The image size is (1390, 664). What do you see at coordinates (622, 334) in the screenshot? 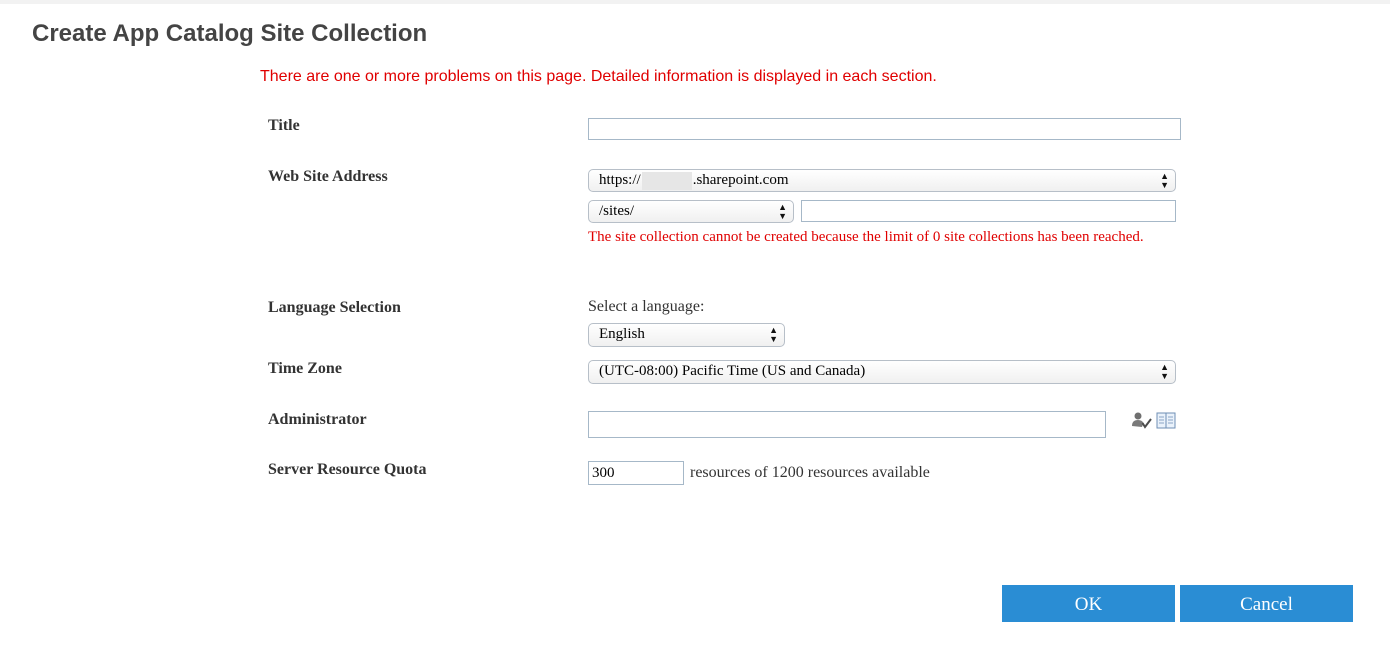
I see `language-selected: English` at bounding box center [622, 334].